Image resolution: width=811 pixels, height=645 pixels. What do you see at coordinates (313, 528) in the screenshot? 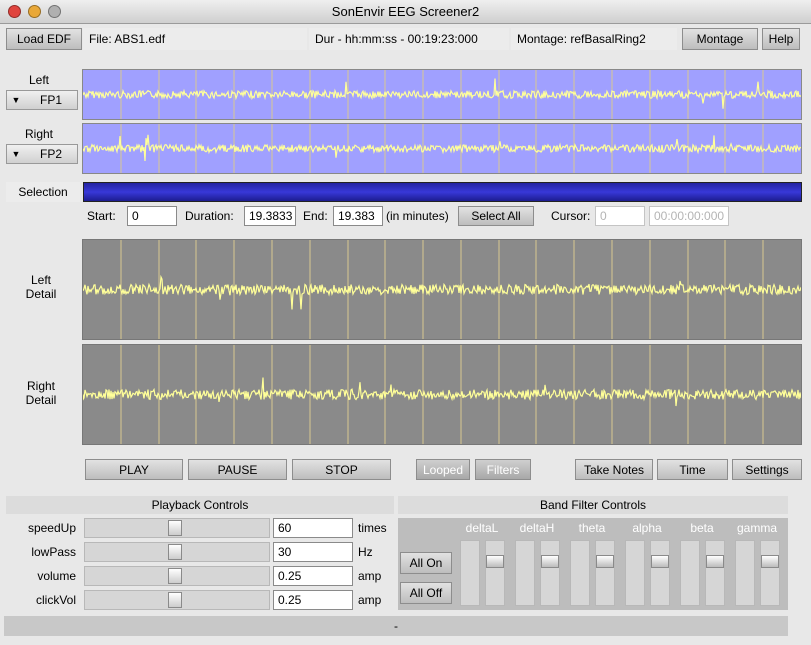
I see `value-input-speedUp: 60` at bounding box center [313, 528].